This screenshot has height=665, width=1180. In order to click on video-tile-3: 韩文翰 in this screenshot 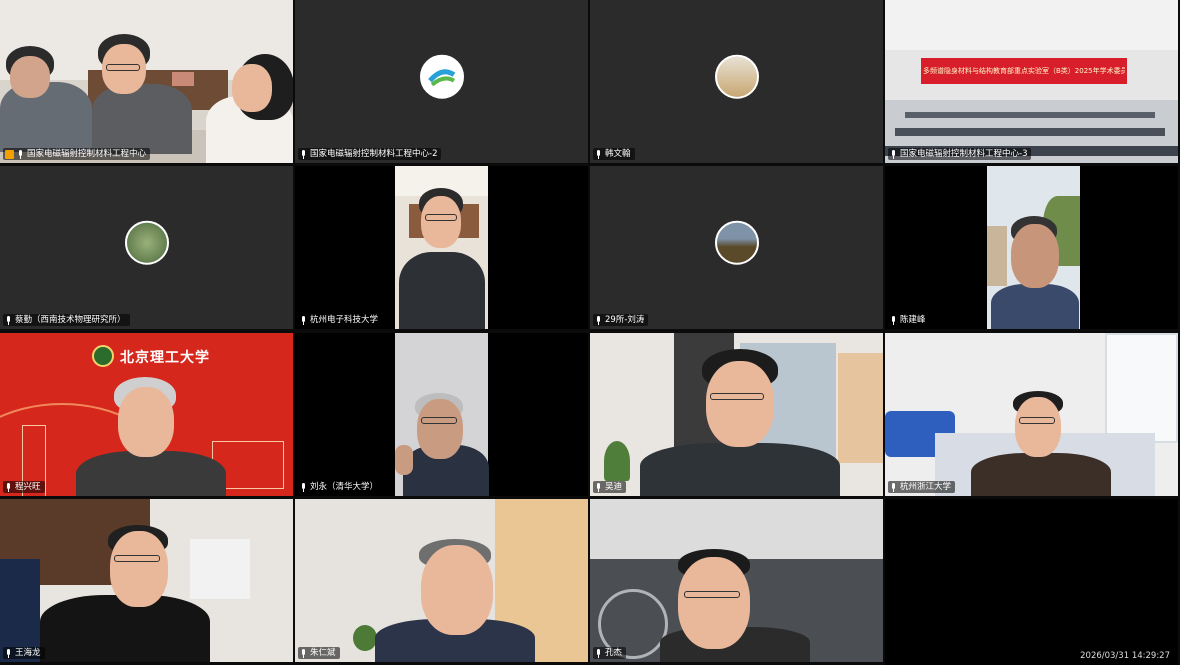, I will do `click(736, 81)`.